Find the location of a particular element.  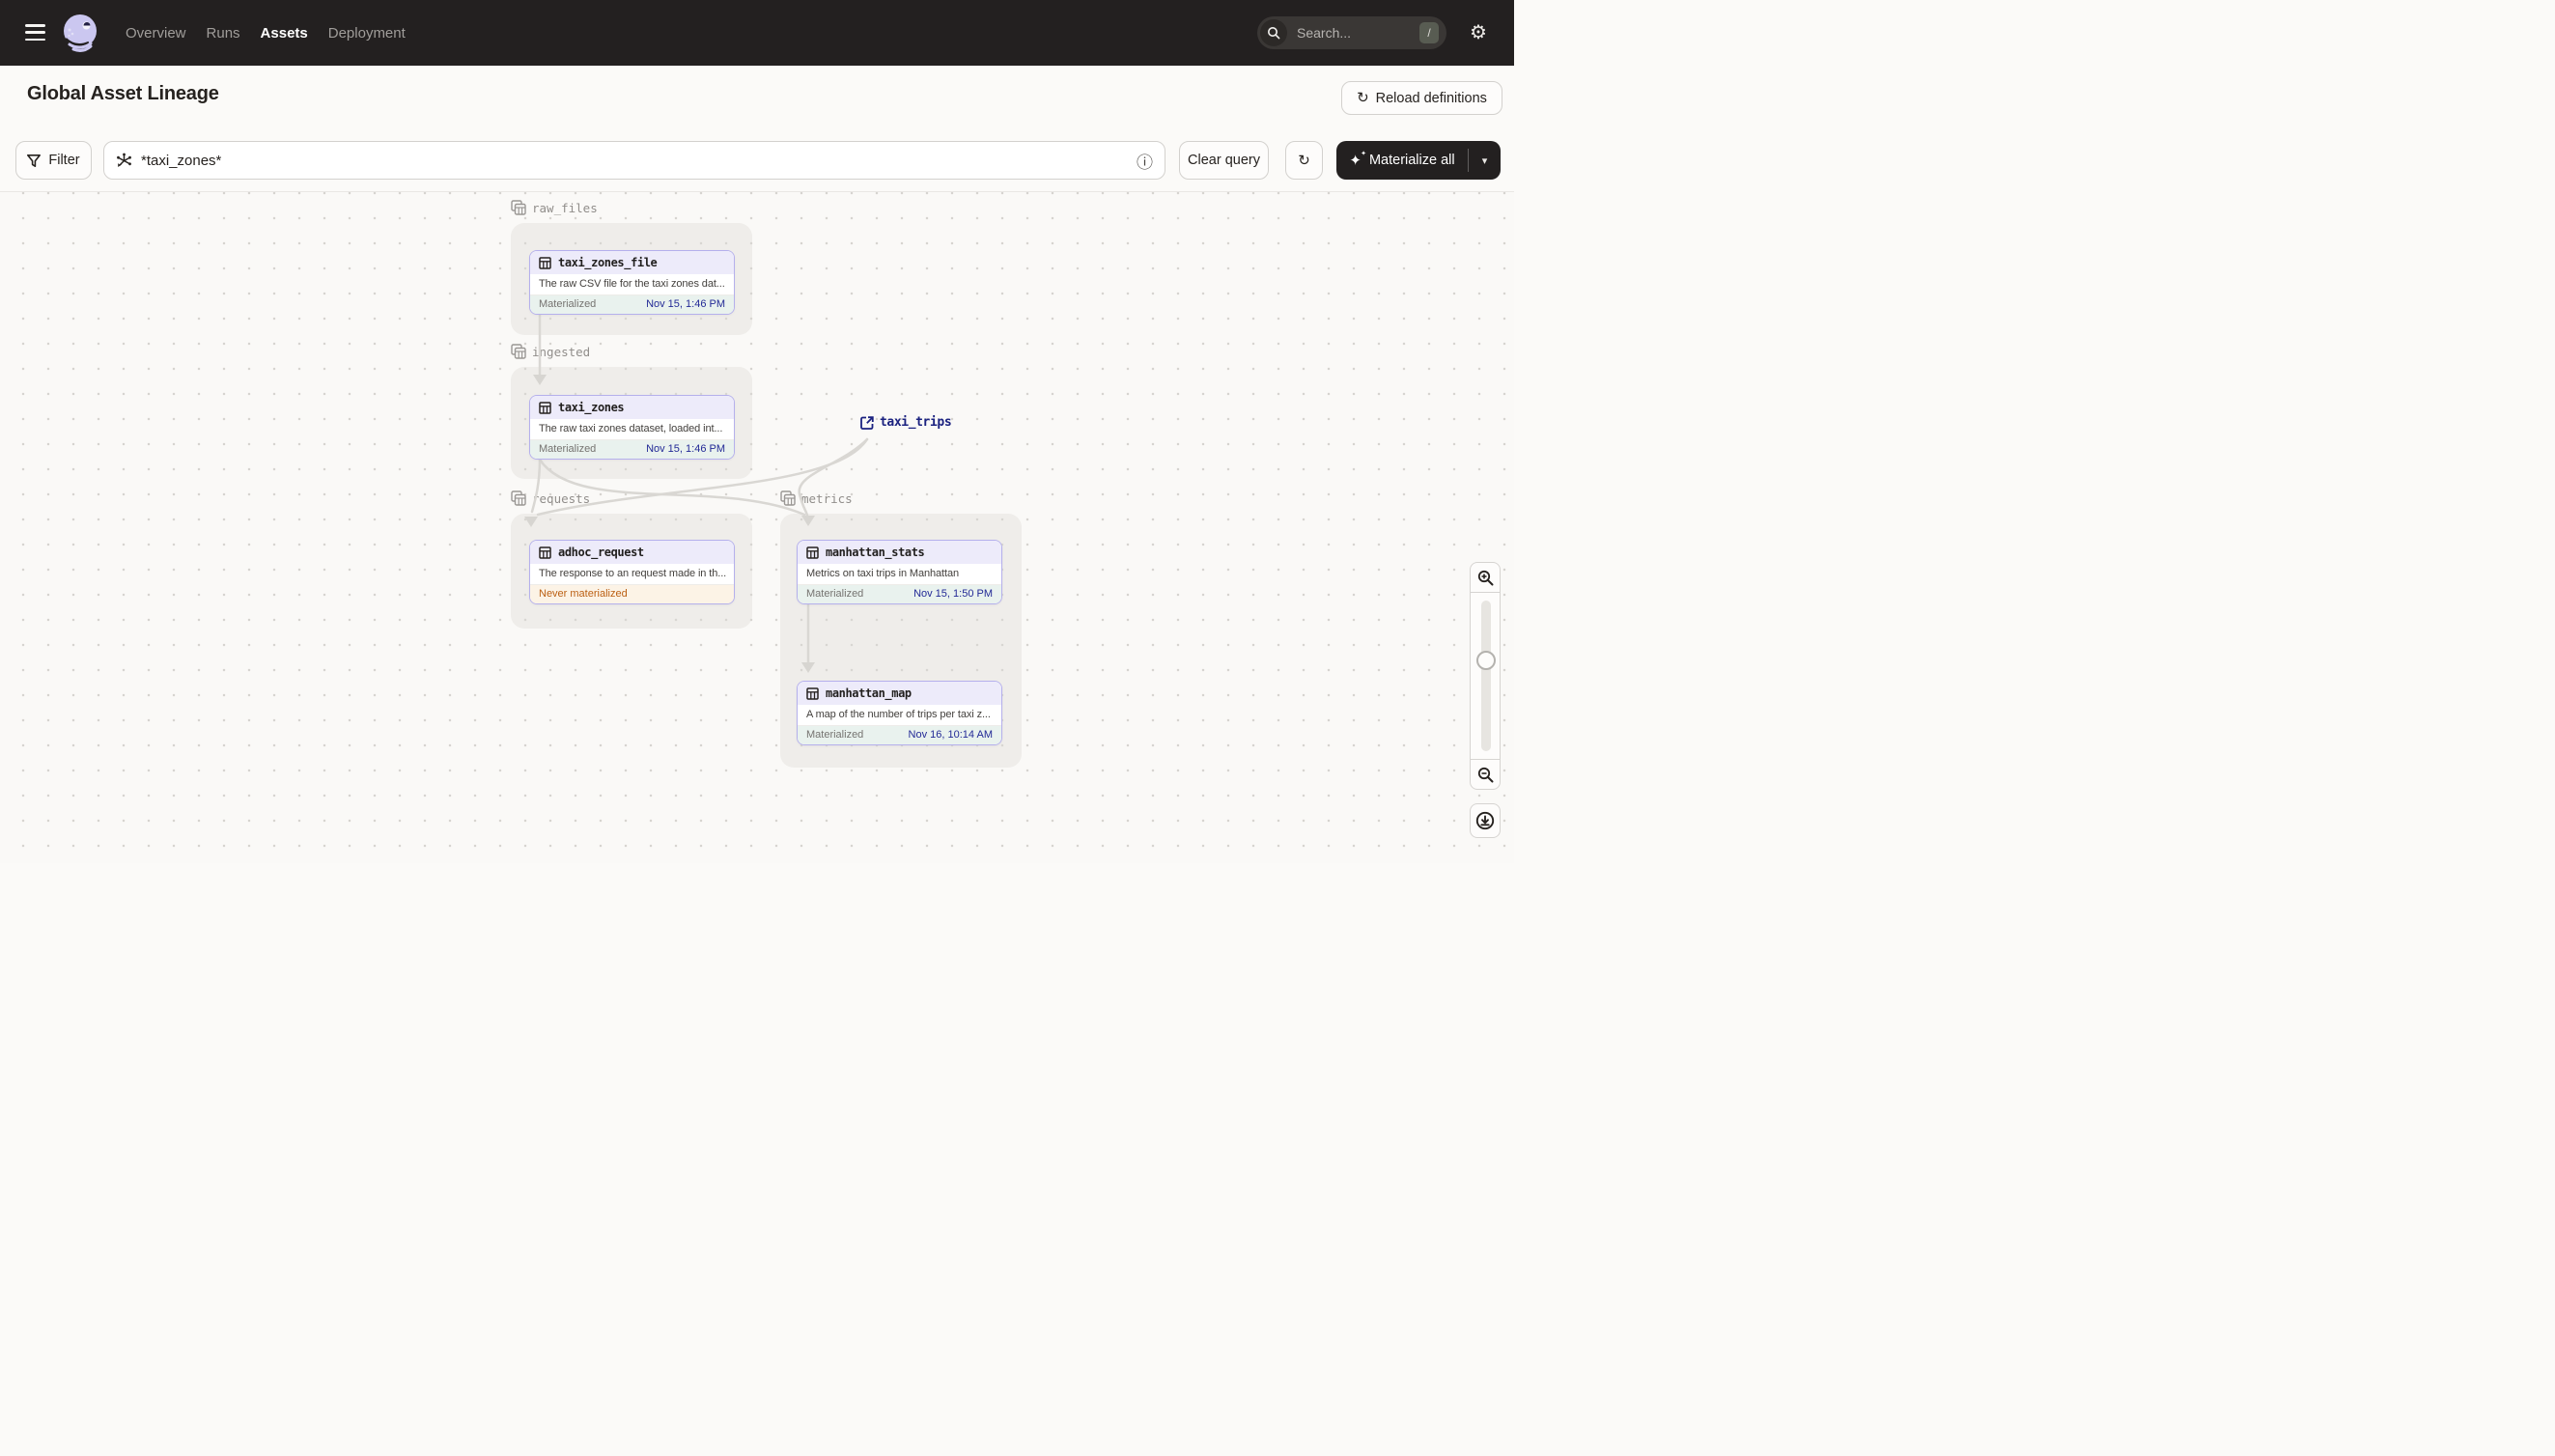

filter-label: Filter is located at coordinates (64, 160).